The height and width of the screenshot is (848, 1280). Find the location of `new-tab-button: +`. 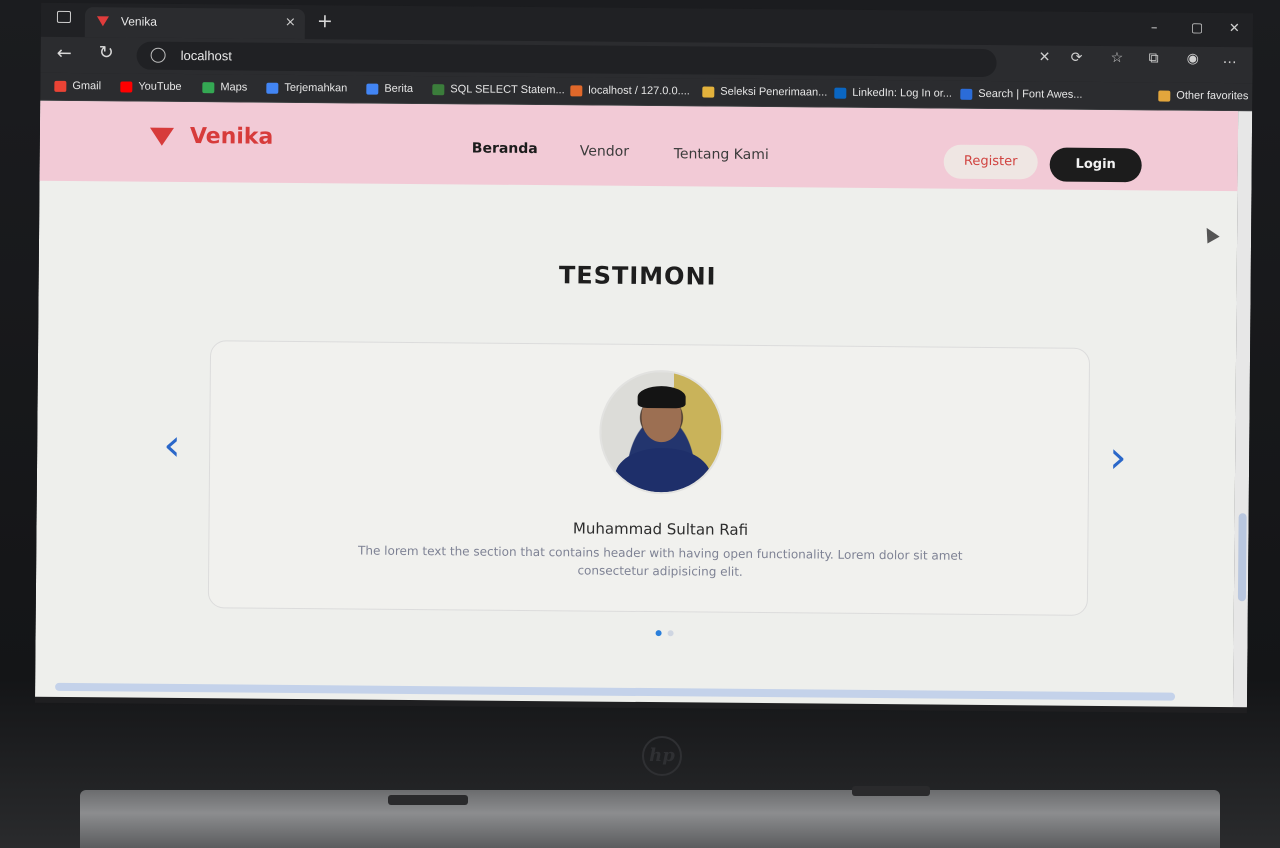

new-tab-button: + is located at coordinates (325, 21).